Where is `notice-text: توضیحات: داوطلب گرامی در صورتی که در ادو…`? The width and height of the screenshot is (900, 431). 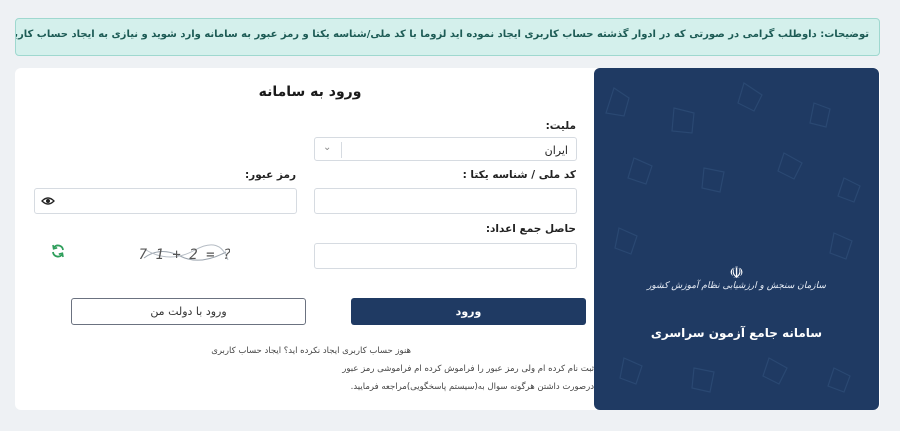
notice-text: توضیحات: داوطلب گرامی در صورتی که در ادو… is located at coordinates (442, 34).